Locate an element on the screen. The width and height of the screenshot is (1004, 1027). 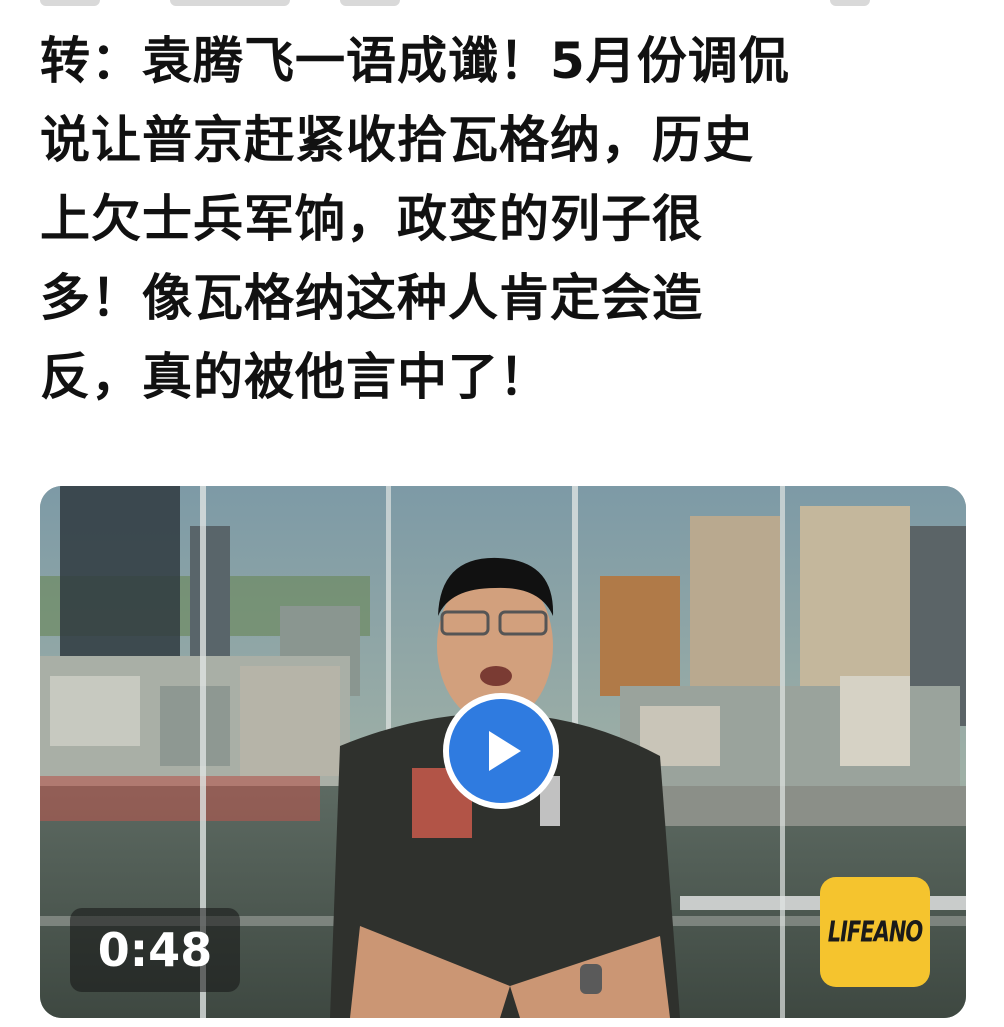
post-text-line: 反，真的被他言中了！ is located at coordinates (295, 377).